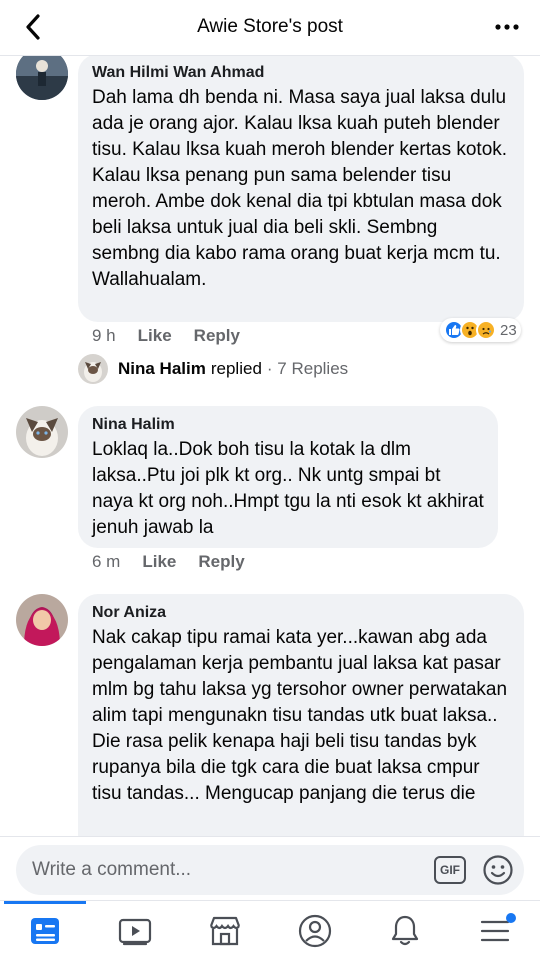 The image size is (540, 960). What do you see at coordinates (486, 330) in the screenshot?
I see `sad-reaction-icon` at bounding box center [486, 330].